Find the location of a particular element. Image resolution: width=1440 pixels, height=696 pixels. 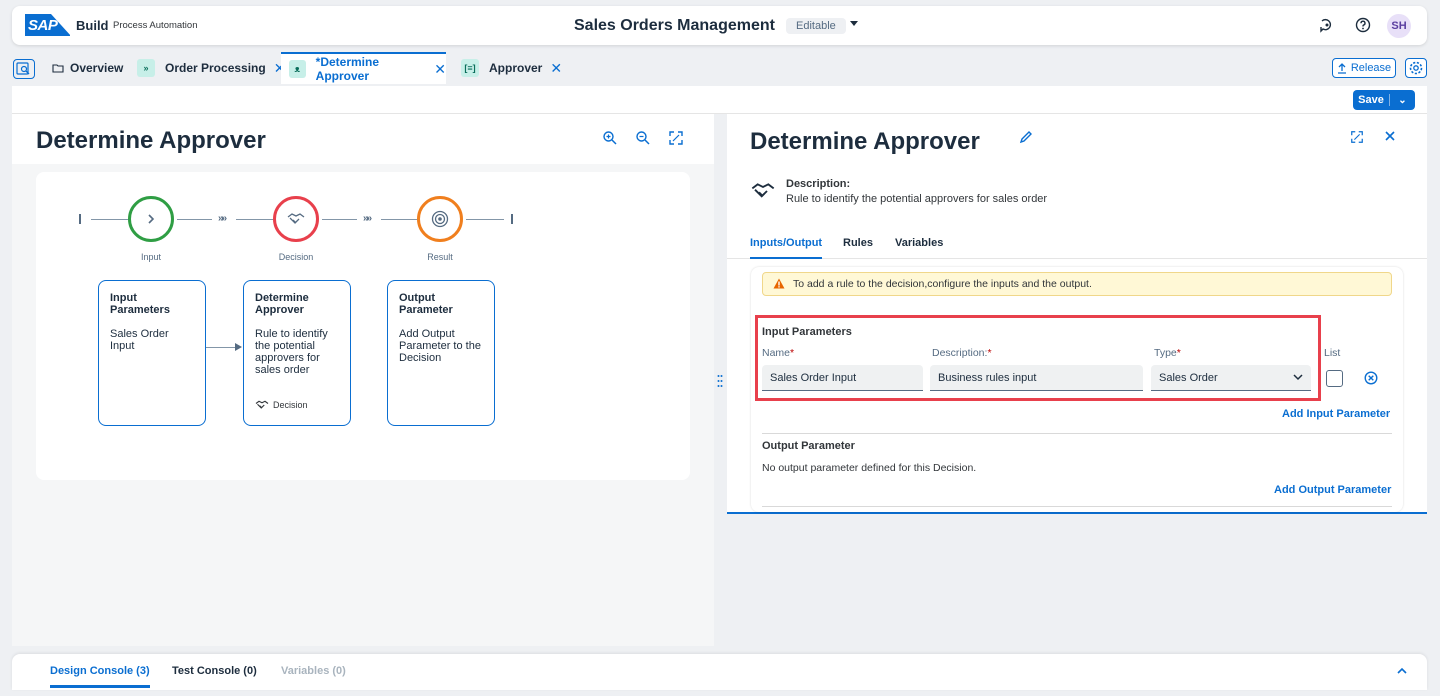

chevron-up-icon is located at coordinates (1402, 671).